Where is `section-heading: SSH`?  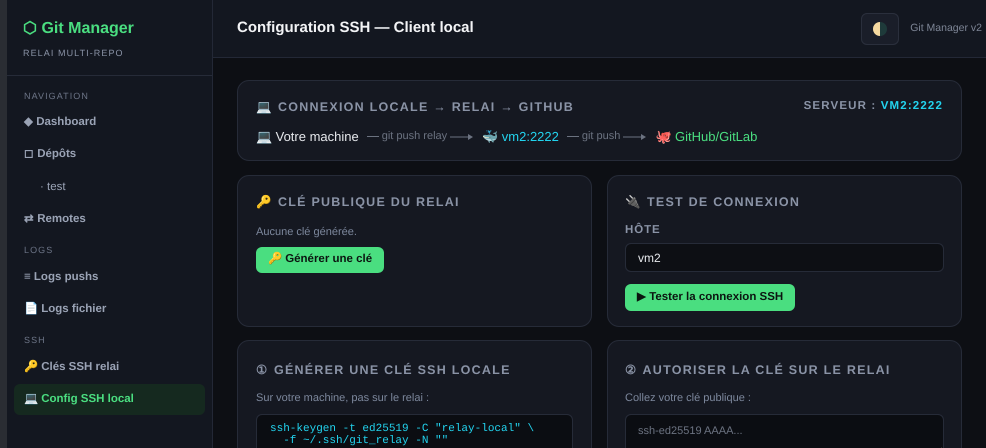 section-heading: SSH is located at coordinates (35, 340).